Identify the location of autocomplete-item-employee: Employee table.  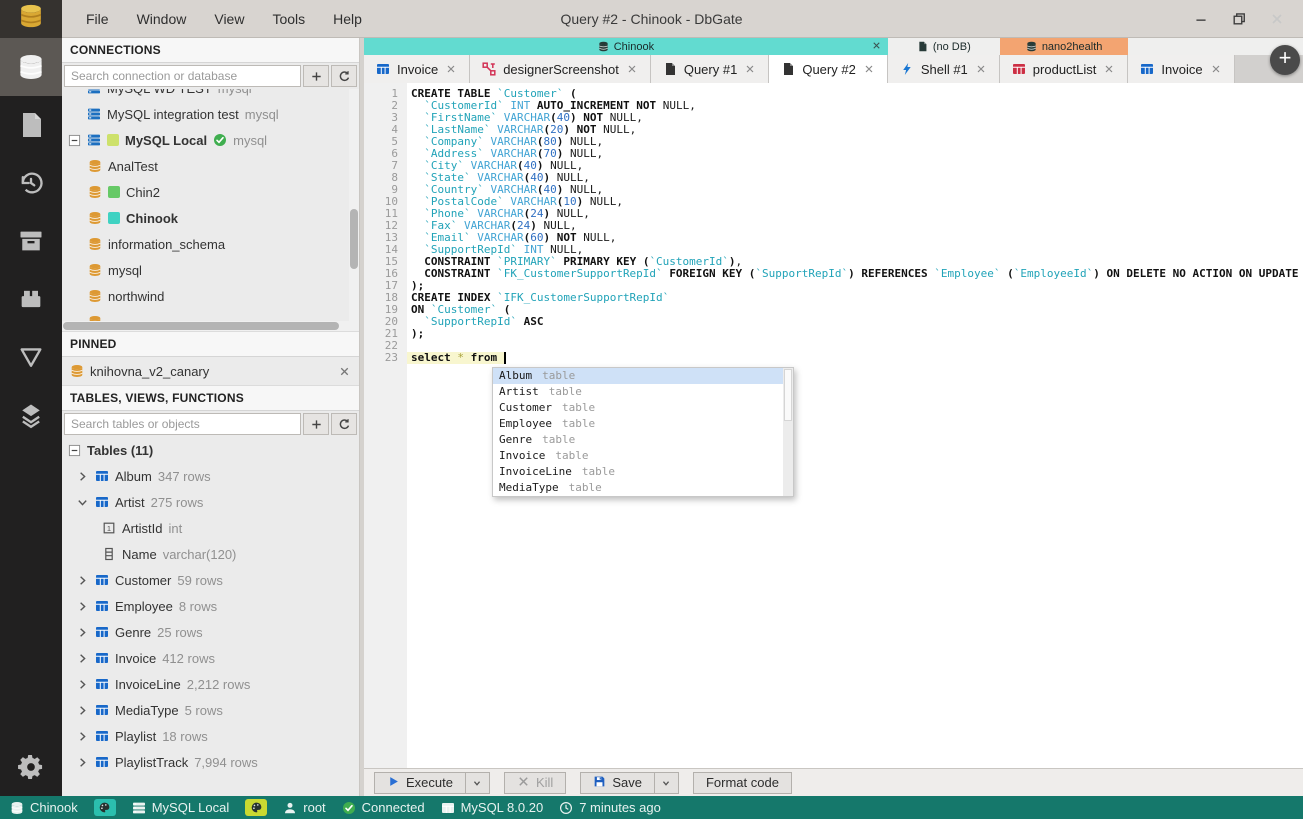
(638, 424).